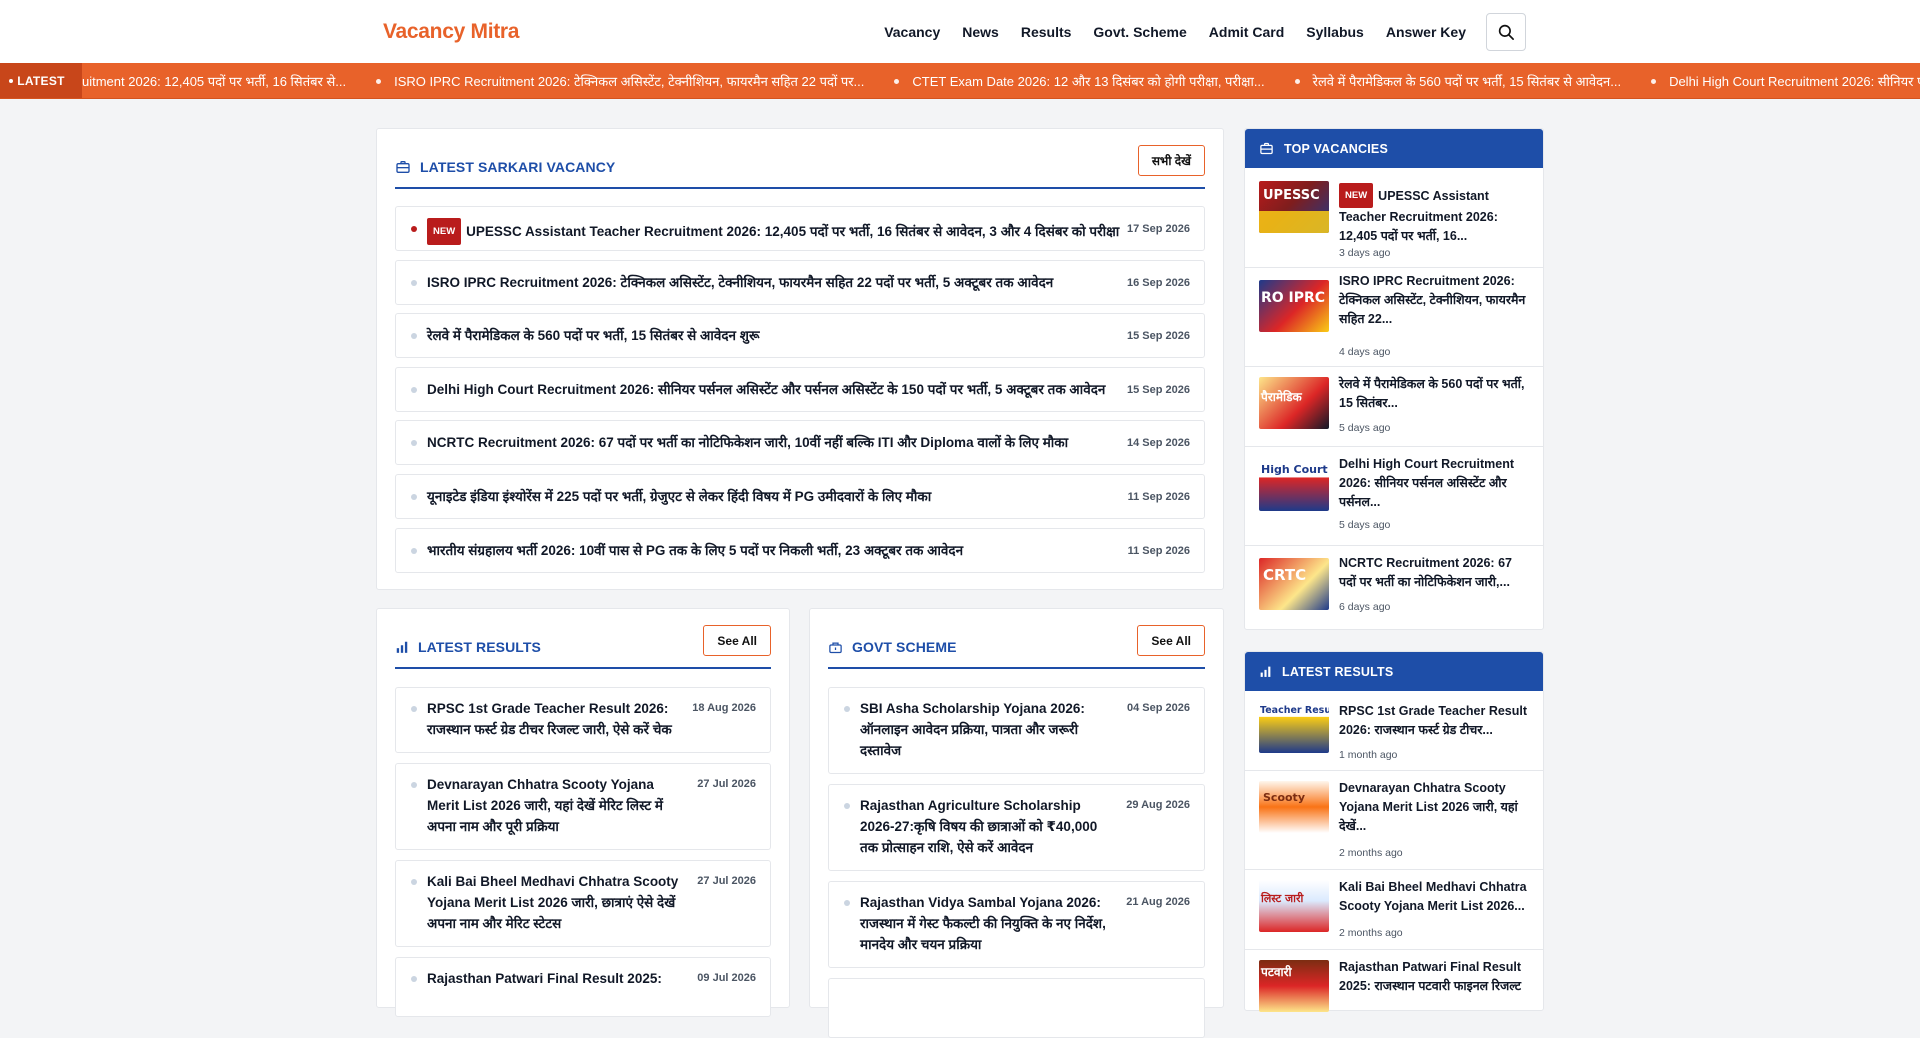 The height and width of the screenshot is (1038, 1920). Describe the element at coordinates (904, 647) in the screenshot. I see `govt-scheme-title: GOVT SCHEME` at that location.